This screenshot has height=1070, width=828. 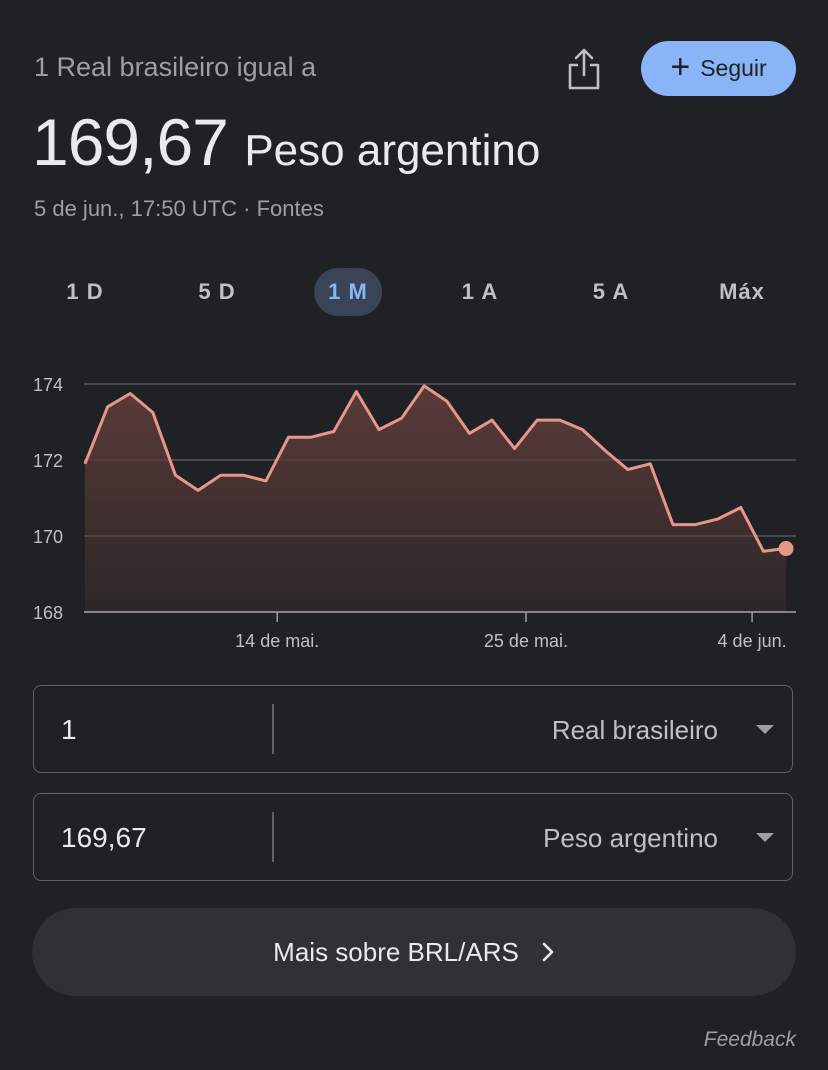 I want to click on rate-currency: Peso argentino, so click(x=392, y=150).